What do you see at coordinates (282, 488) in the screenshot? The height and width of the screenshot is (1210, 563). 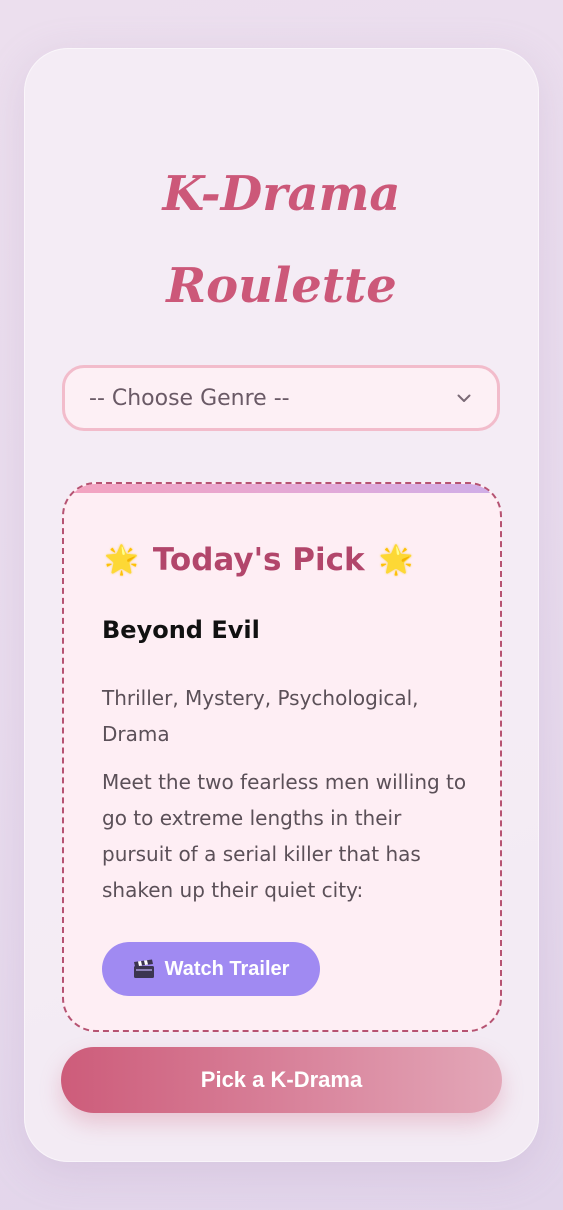 I see `card-accent-bar` at bounding box center [282, 488].